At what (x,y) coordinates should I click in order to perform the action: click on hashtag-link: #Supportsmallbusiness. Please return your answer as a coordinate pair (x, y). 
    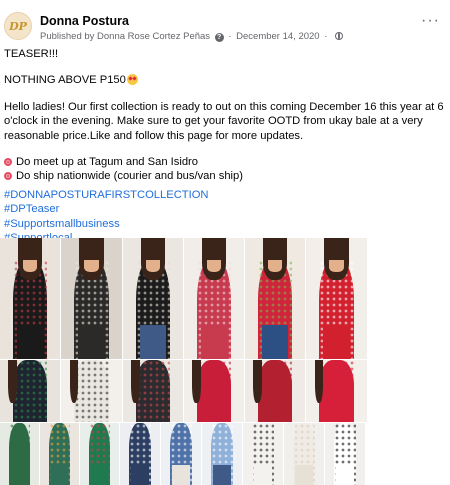
    Looking at the image, I should click on (224, 224).